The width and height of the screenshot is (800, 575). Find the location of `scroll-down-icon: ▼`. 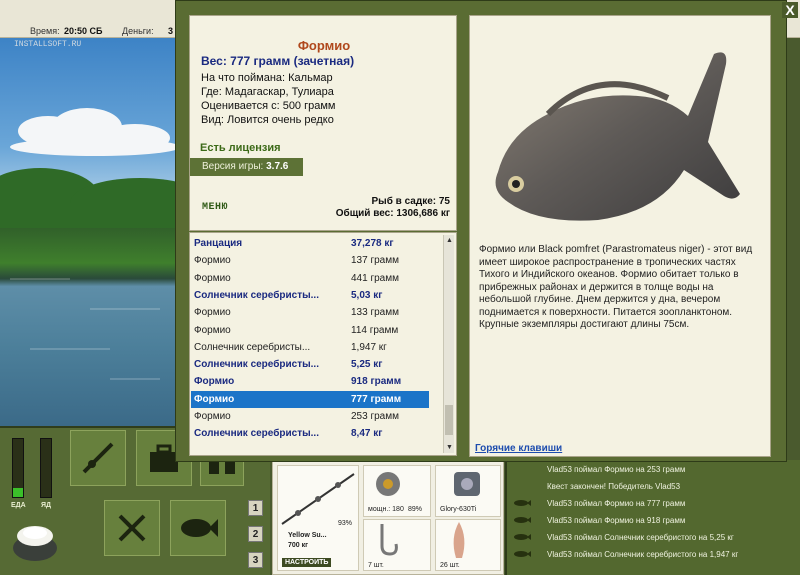

scroll-down-icon: ▼ is located at coordinates (449, 447).